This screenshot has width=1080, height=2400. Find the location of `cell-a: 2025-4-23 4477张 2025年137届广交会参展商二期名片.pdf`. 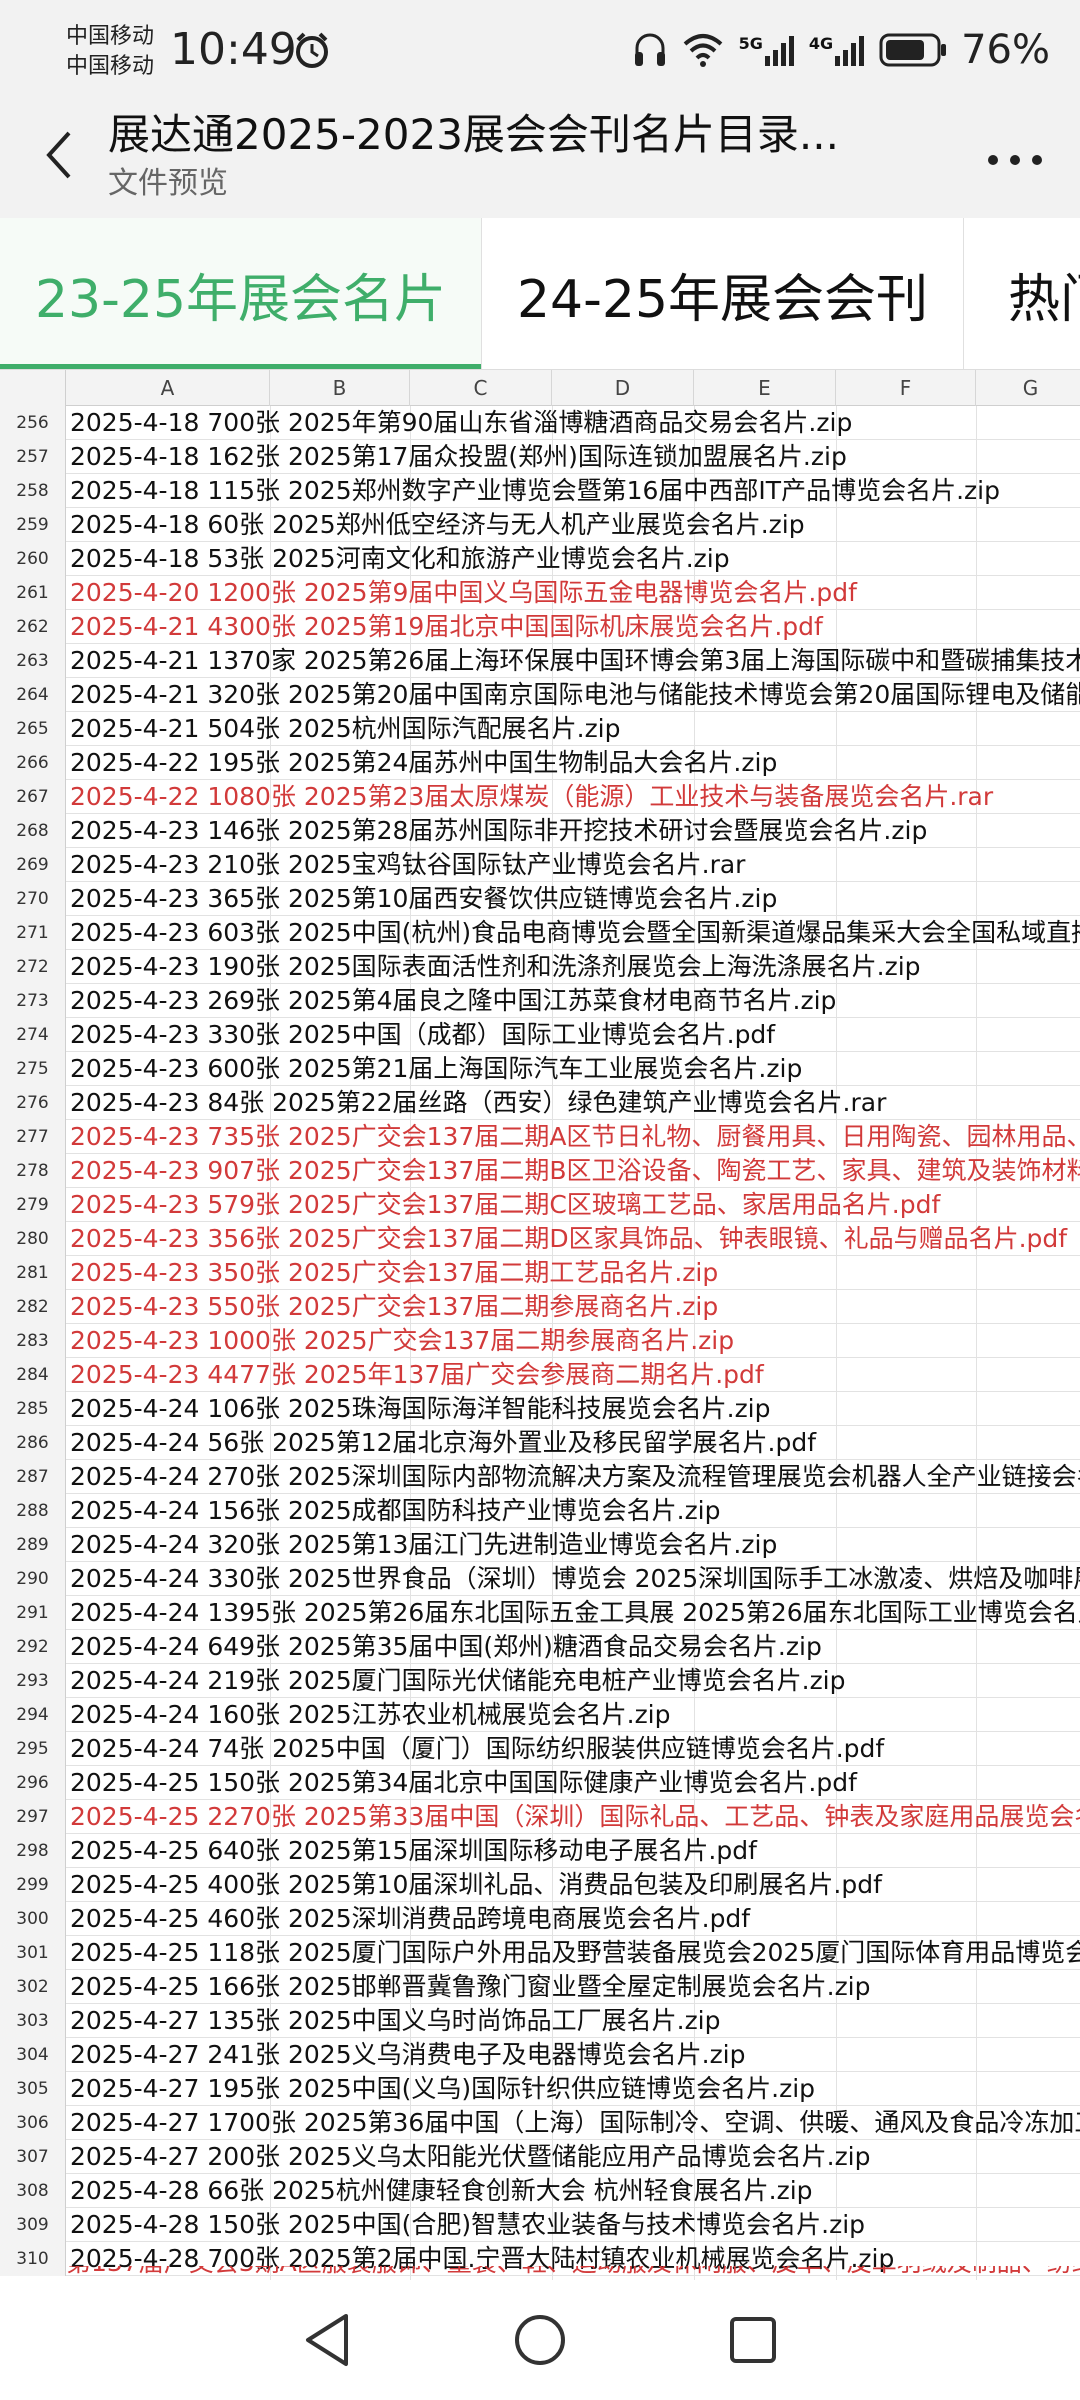

cell-a: 2025-4-23 4477张 2025年137届广交会参展商二期名片.pdf is located at coordinates (574, 1375).